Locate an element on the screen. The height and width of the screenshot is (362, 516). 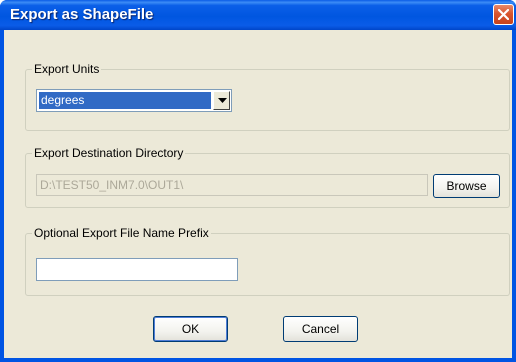
close-button is located at coordinates (503, 14).